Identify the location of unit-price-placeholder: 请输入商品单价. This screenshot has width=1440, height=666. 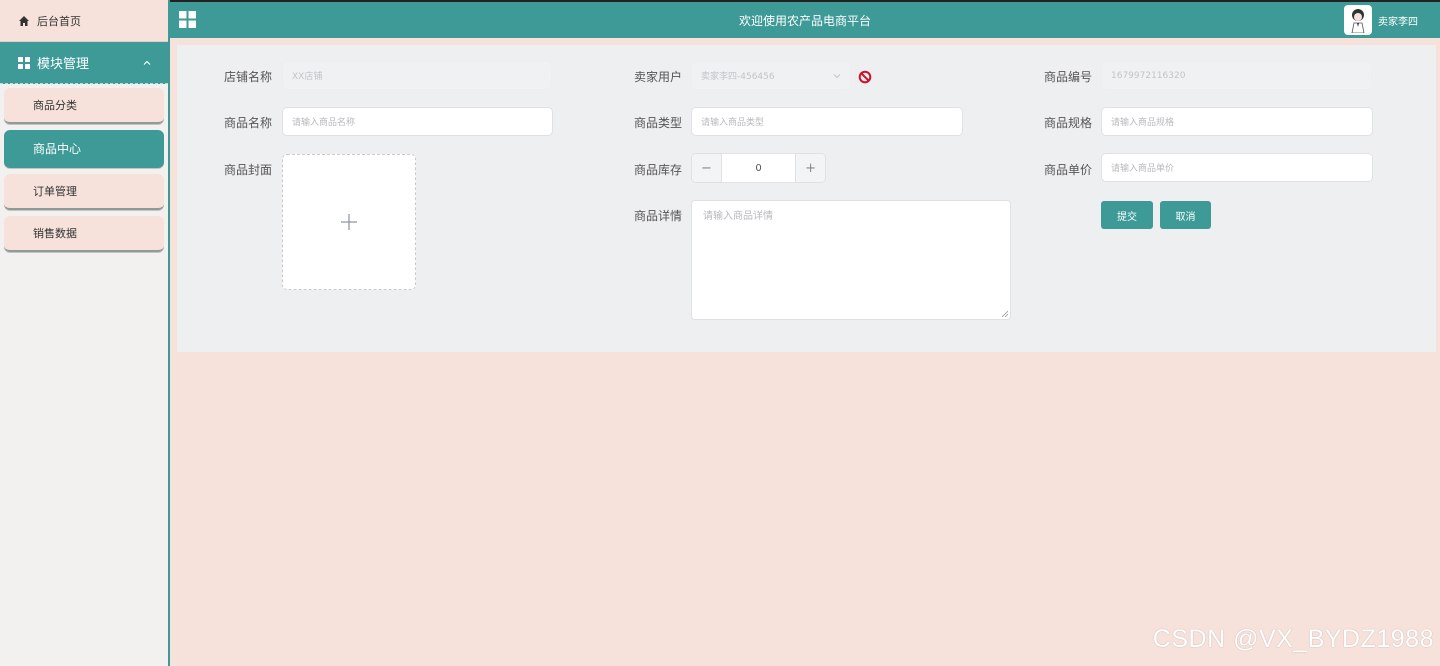
(1143, 169).